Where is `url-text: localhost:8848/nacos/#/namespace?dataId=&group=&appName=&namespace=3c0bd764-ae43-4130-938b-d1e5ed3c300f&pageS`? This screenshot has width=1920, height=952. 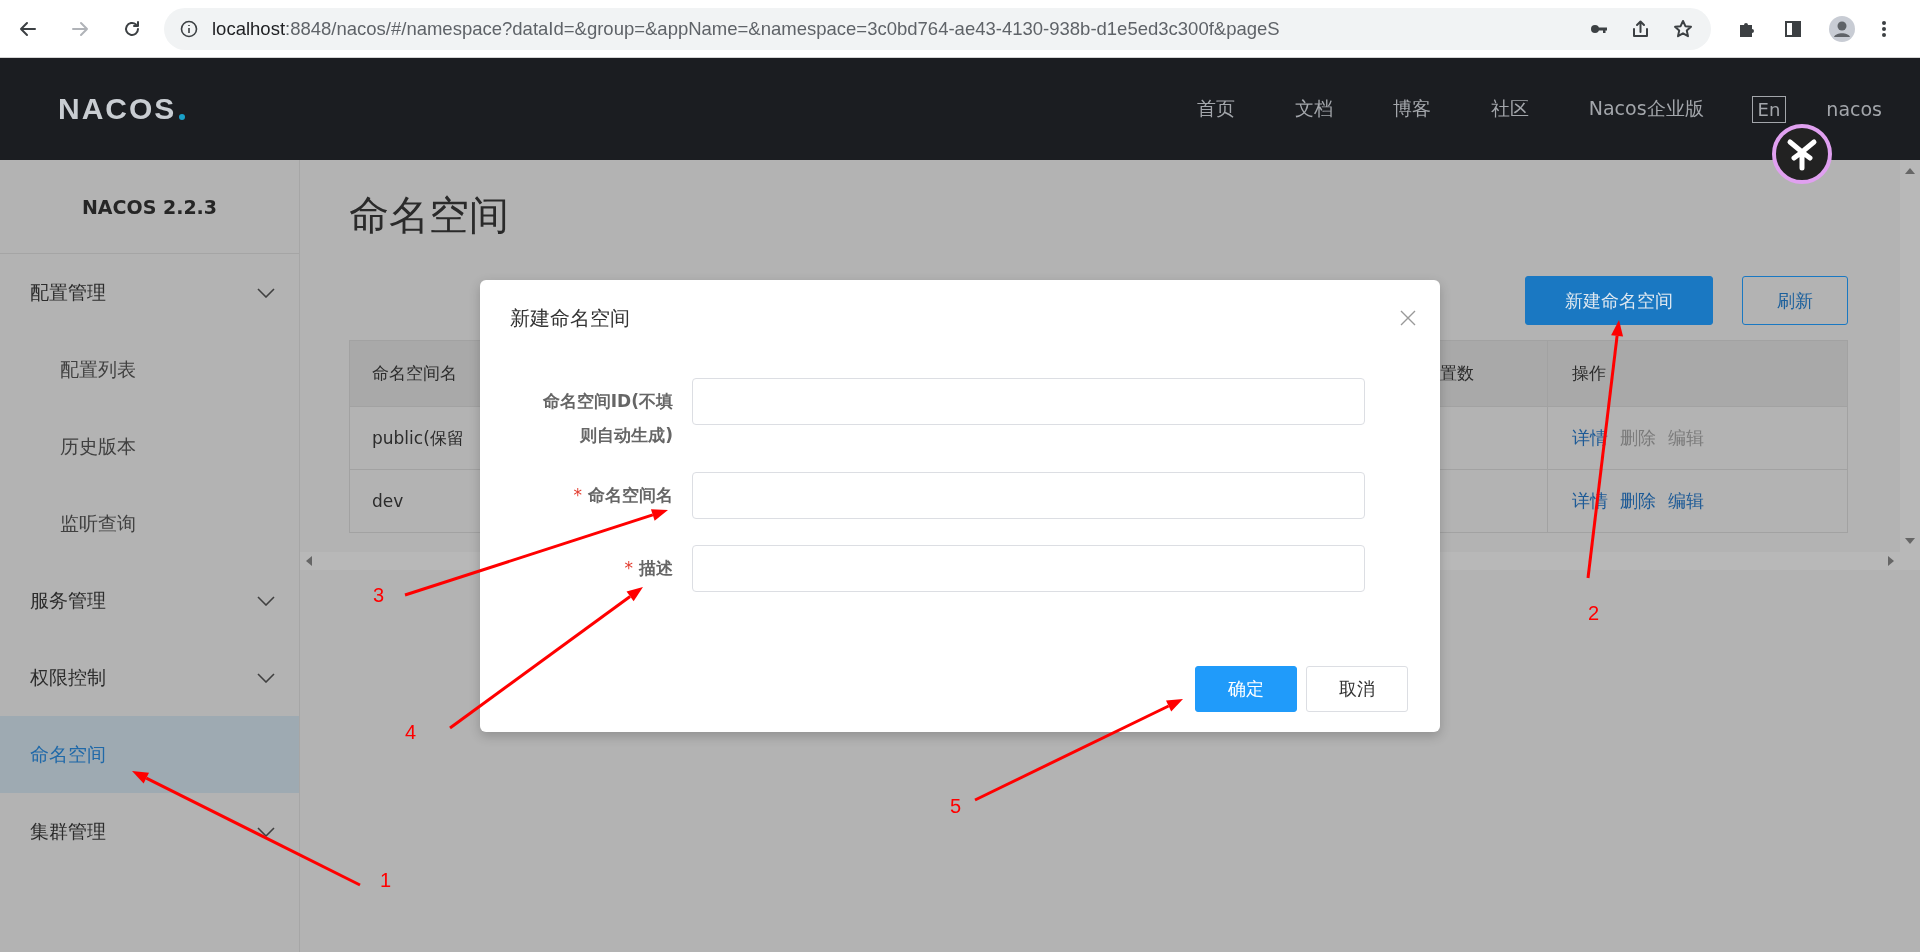 url-text: localhost:8848/nacos/#/namespace?dataId=&group=&appName=&namespace=3c0bd764-ae43-4130-938b-d1e5ed3c300f&pageS is located at coordinates (746, 28).